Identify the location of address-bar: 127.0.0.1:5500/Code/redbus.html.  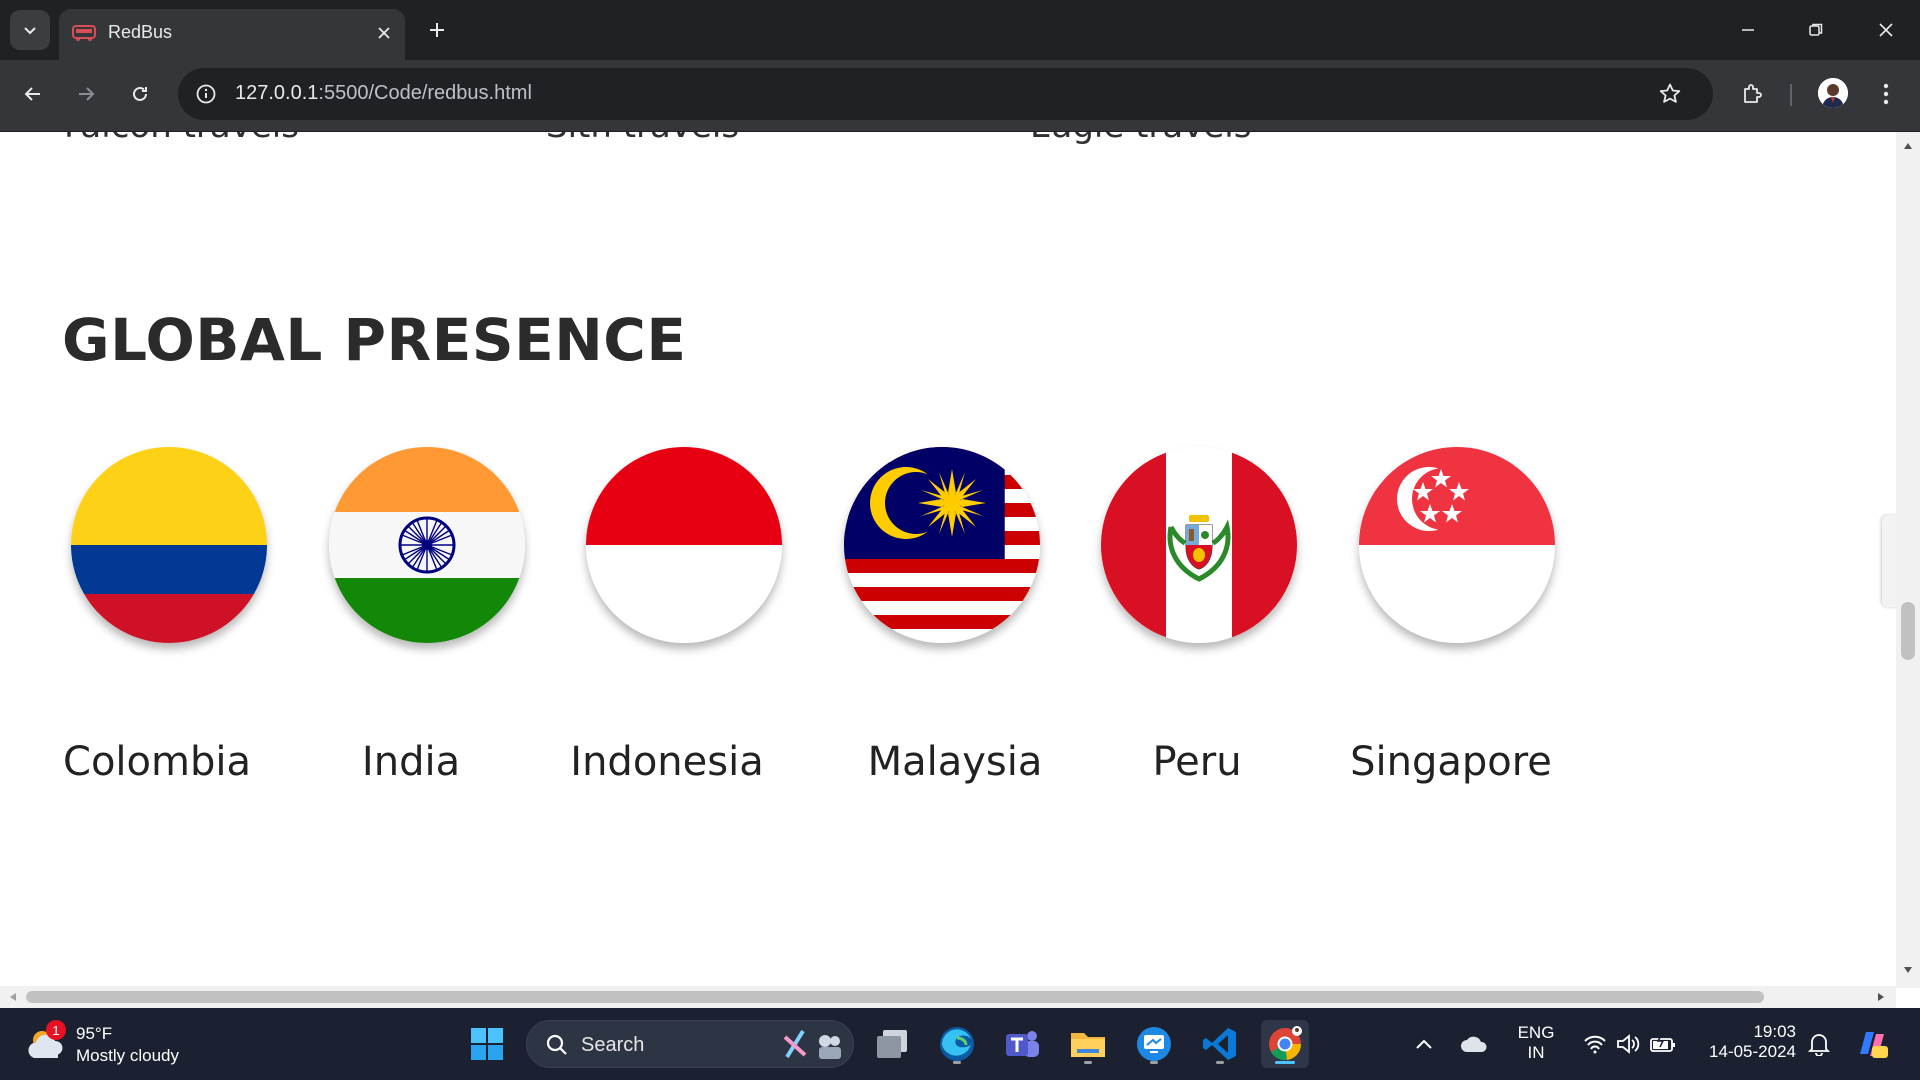
(945, 94).